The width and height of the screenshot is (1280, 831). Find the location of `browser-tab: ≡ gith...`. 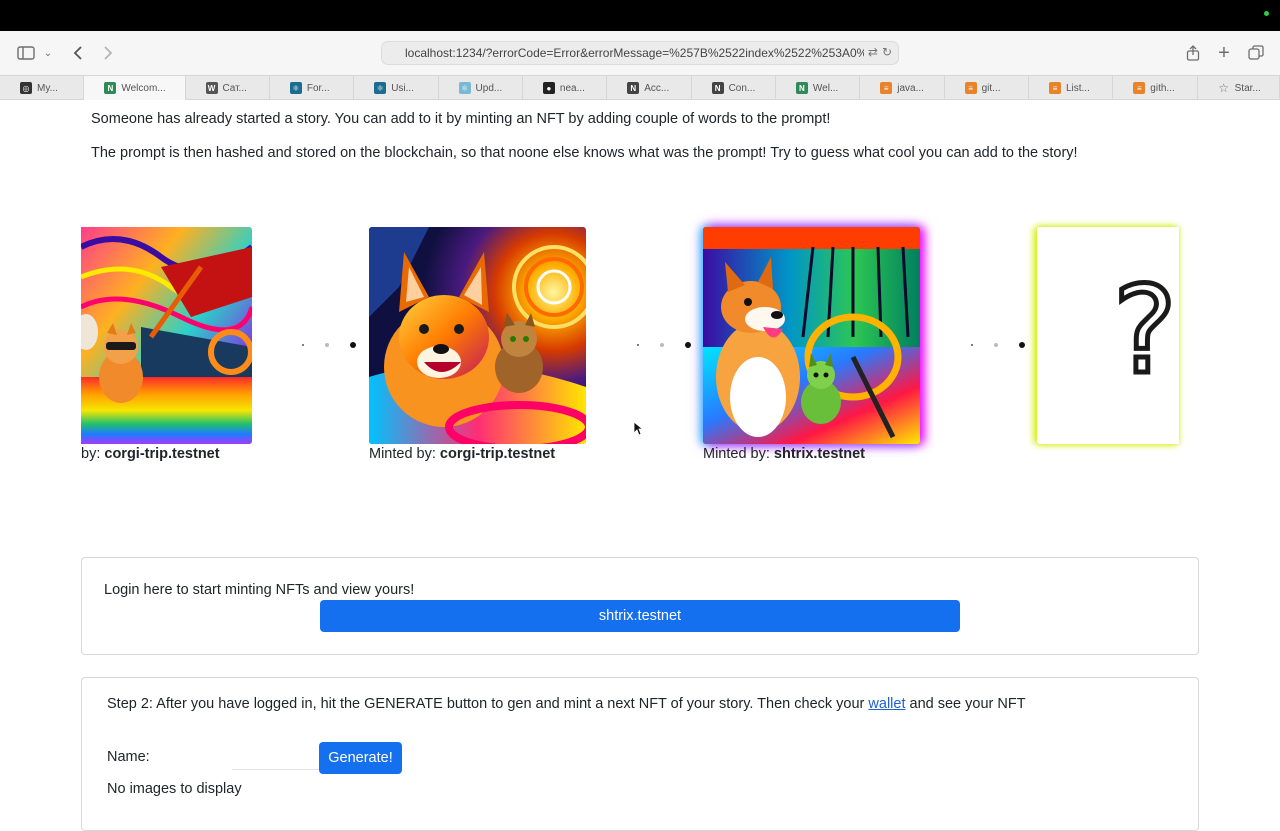

browser-tab: ≡ gith... is located at coordinates (1155, 88).